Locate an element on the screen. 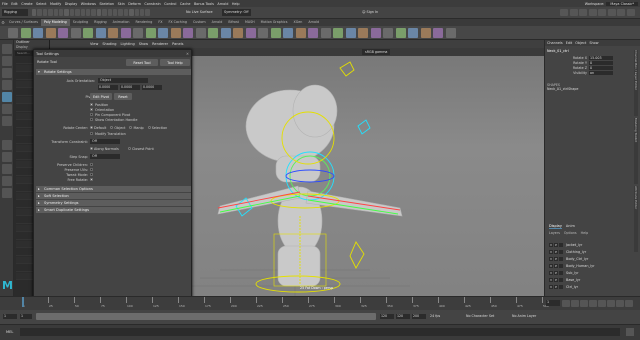 The width and height of the screenshot is (640, 340). menu-item: Create is located at coordinates (26, 4).